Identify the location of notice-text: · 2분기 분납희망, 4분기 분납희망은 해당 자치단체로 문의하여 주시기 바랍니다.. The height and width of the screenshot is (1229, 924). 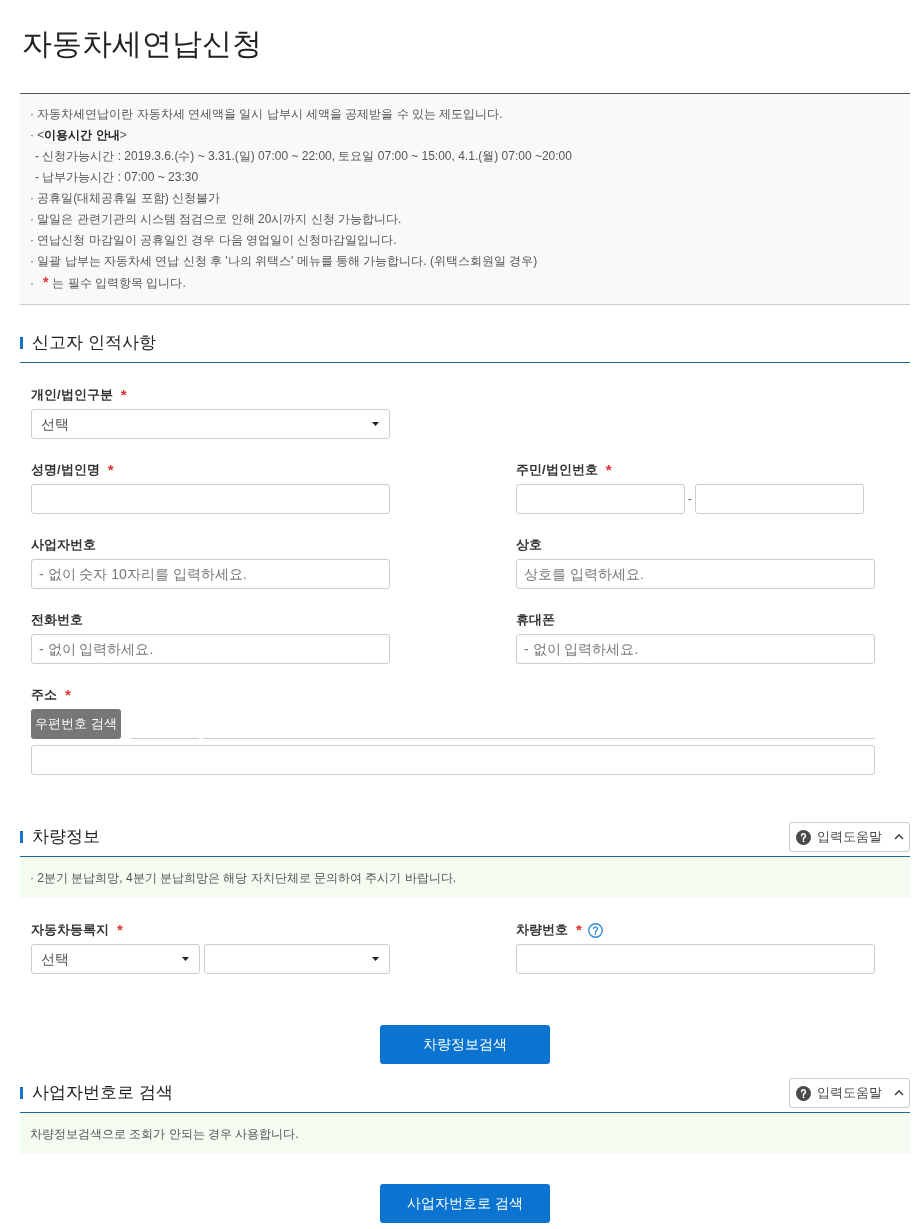
(243, 878).